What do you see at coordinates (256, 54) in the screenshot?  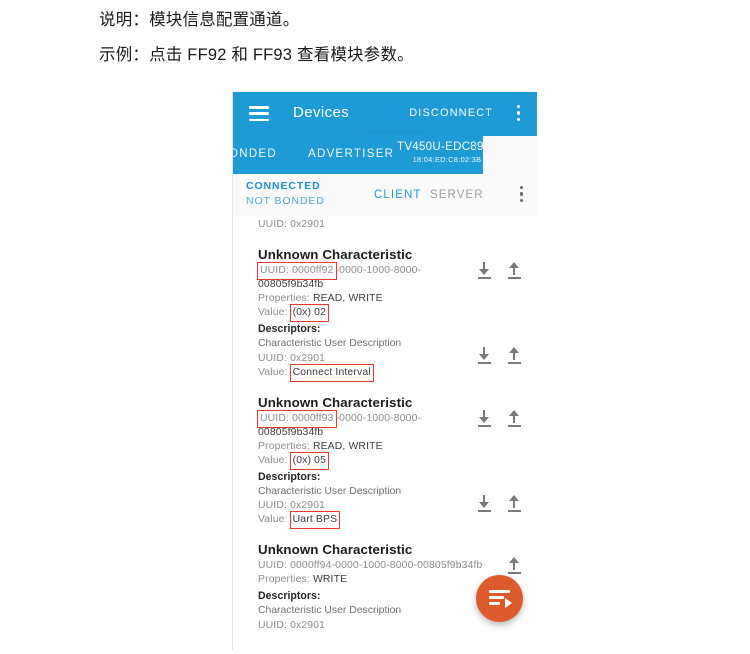 I see `doc-line-example: 示例：点击 FF92 和 FF93 查看模块参数。` at bounding box center [256, 54].